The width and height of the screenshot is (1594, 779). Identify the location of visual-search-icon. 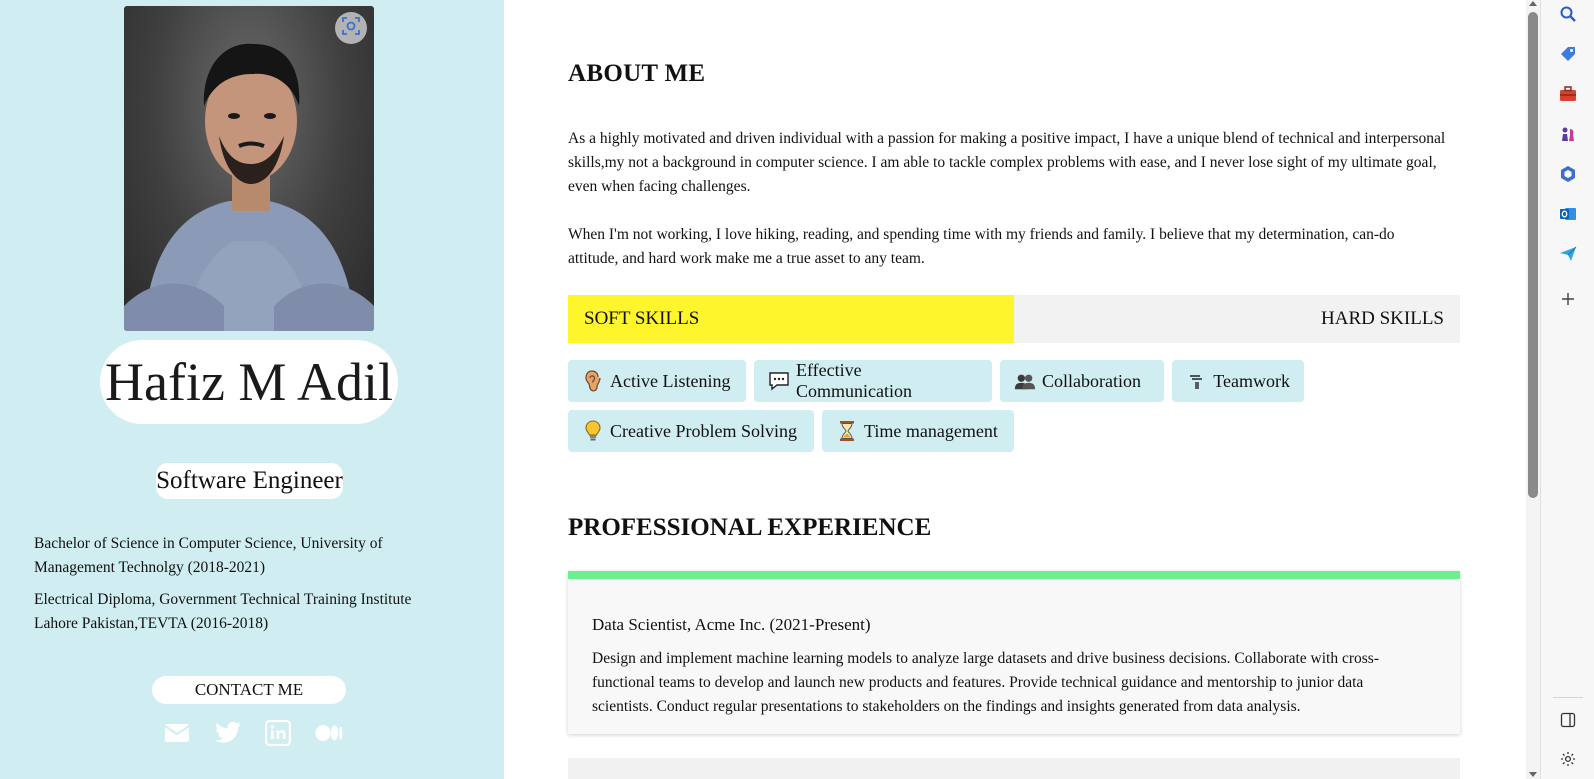
(351, 28).